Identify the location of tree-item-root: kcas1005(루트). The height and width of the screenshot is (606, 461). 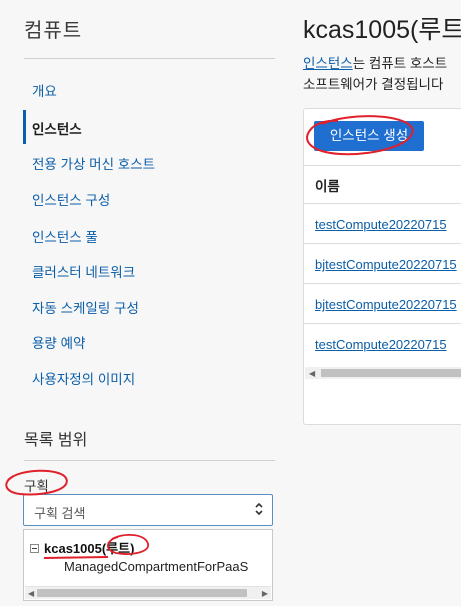
(89, 547).